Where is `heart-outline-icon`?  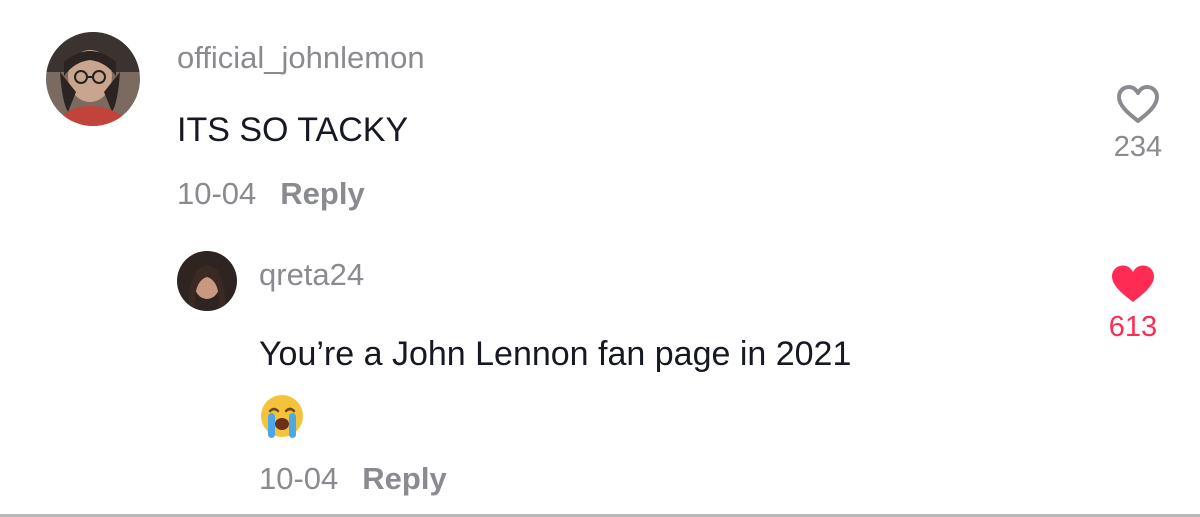
heart-outline-icon is located at coordinates (1138, 104).